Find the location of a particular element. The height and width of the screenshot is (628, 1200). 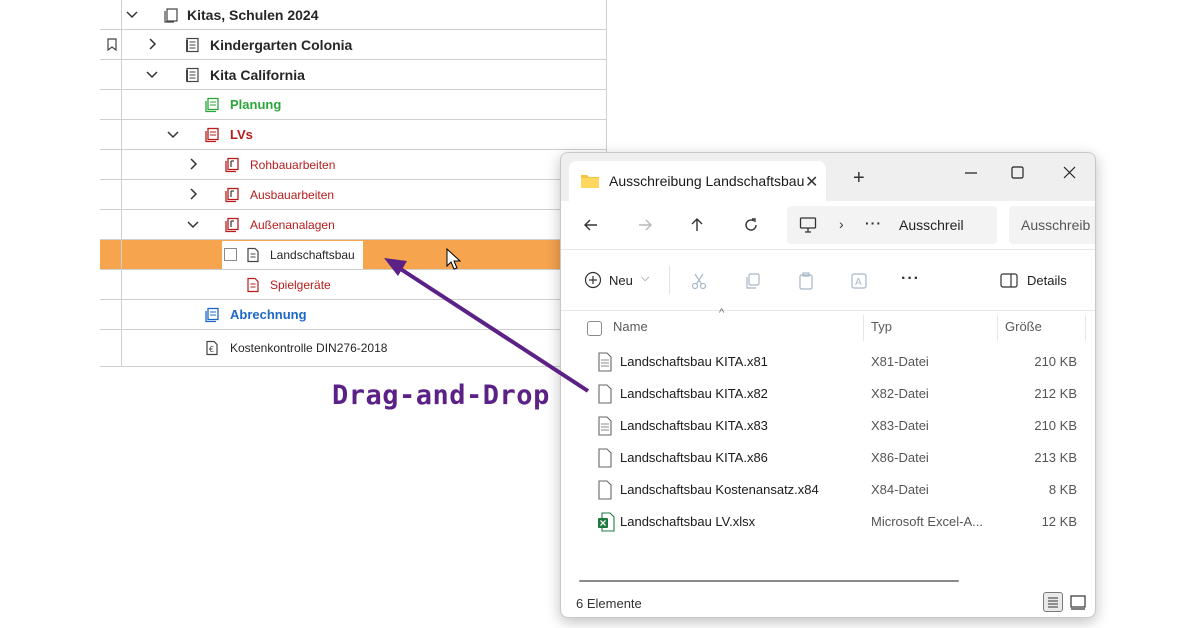

planning-icon is located at coordinates (212, 105).